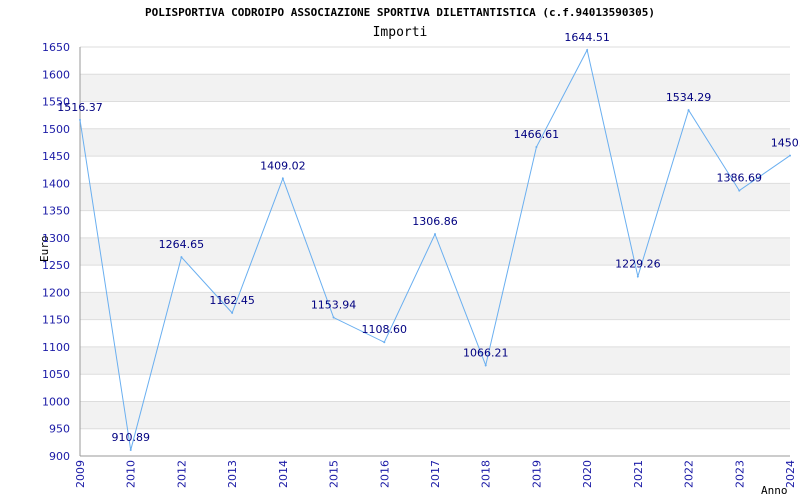 The image size is (800, 500). Describe the element at coordinates (232, 474) in the screenshot. I see `x-tick-label: 2013` at that location.